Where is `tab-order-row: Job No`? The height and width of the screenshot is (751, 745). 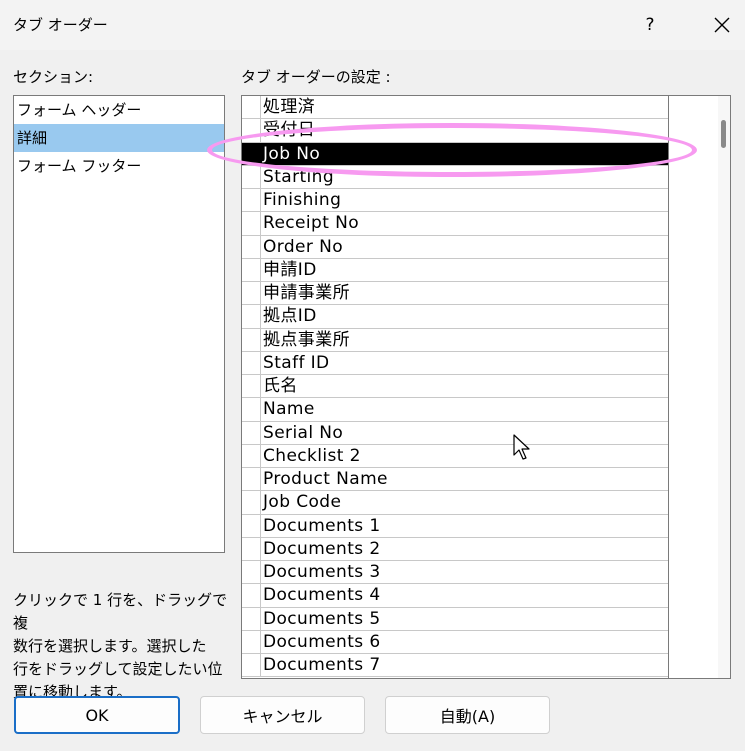 tab-order-row: Job No is located at coordinates (455, 154).